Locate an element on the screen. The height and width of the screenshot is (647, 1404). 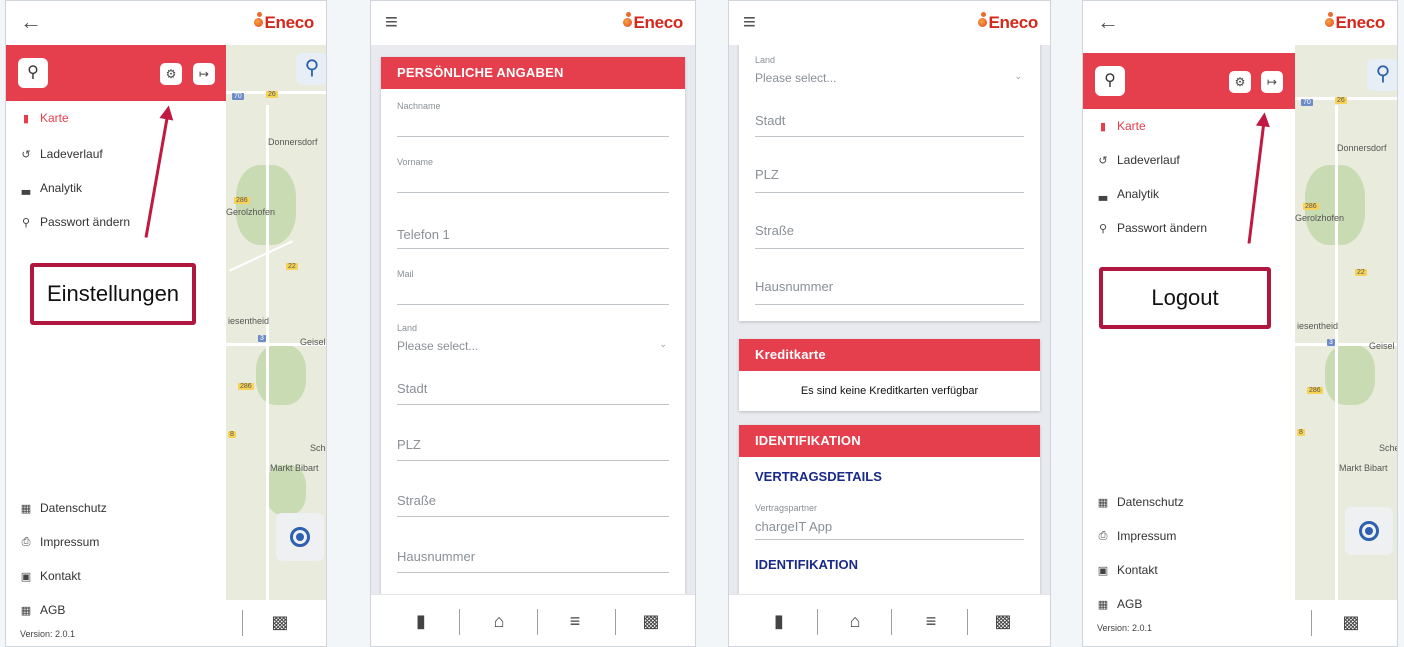
annotation-einstellungen: Einstellungen is located at coordinates (113, 294).